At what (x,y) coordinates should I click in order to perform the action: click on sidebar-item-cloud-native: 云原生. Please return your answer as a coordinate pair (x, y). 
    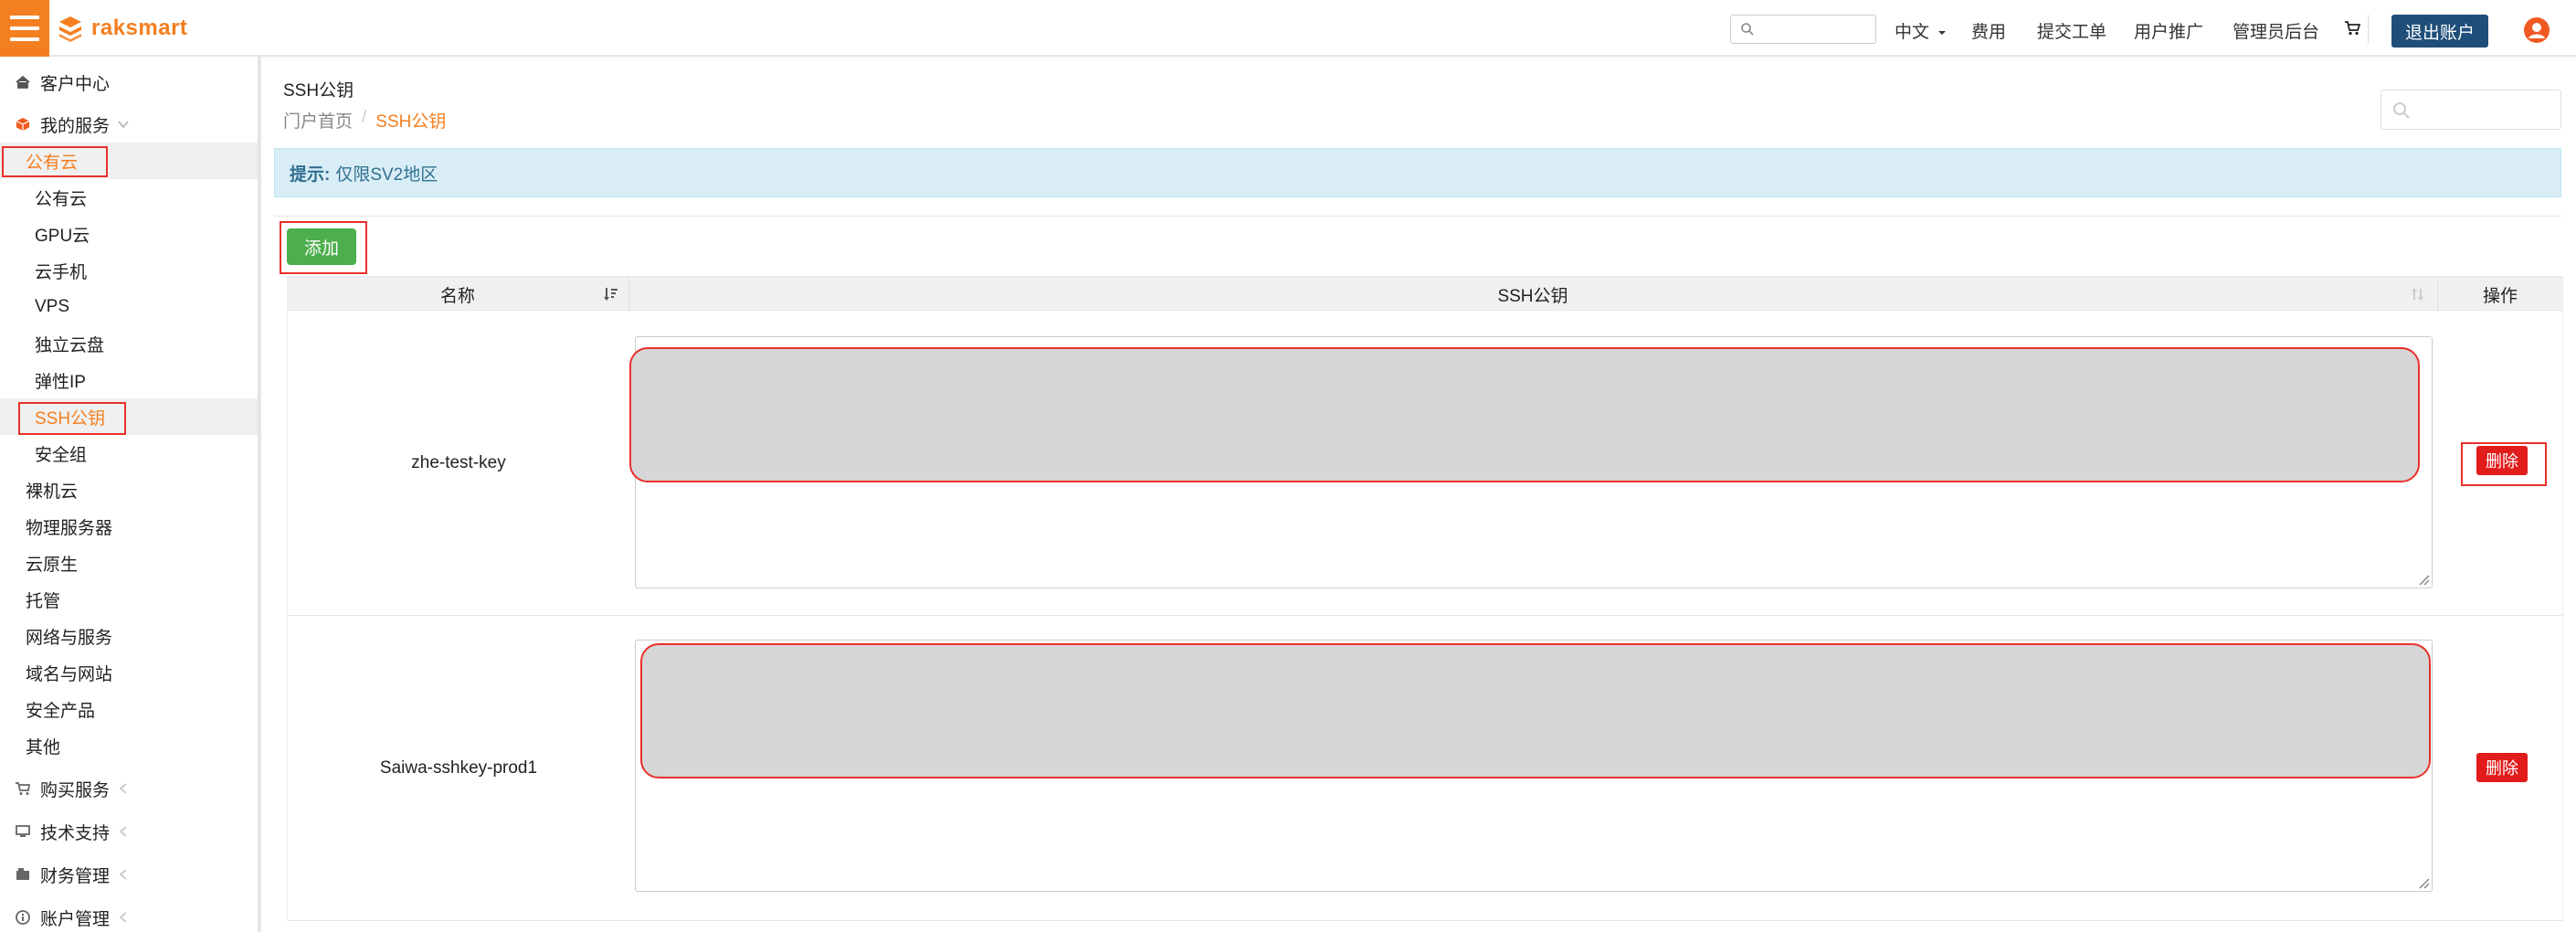
    Looking at the image, I should click on (129, 563).